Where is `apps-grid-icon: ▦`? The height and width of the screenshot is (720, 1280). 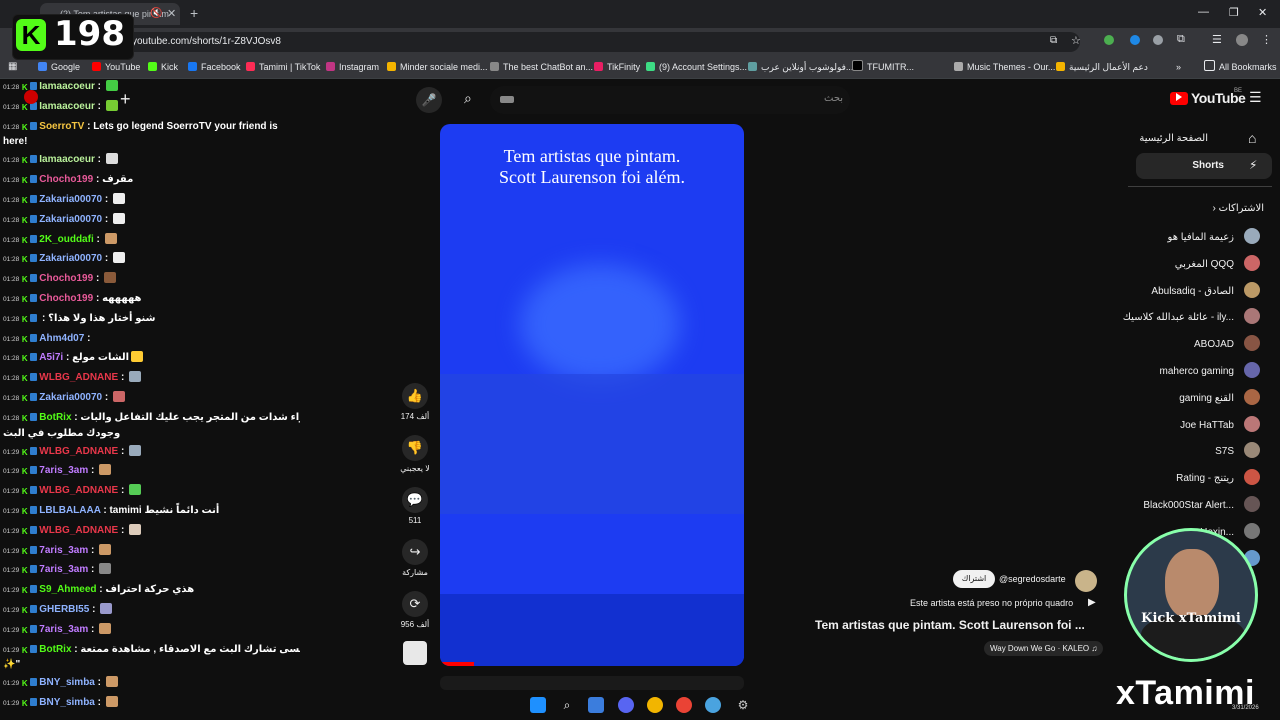 apps-grid-icon: ▦ is located at coordinates (12, 66).